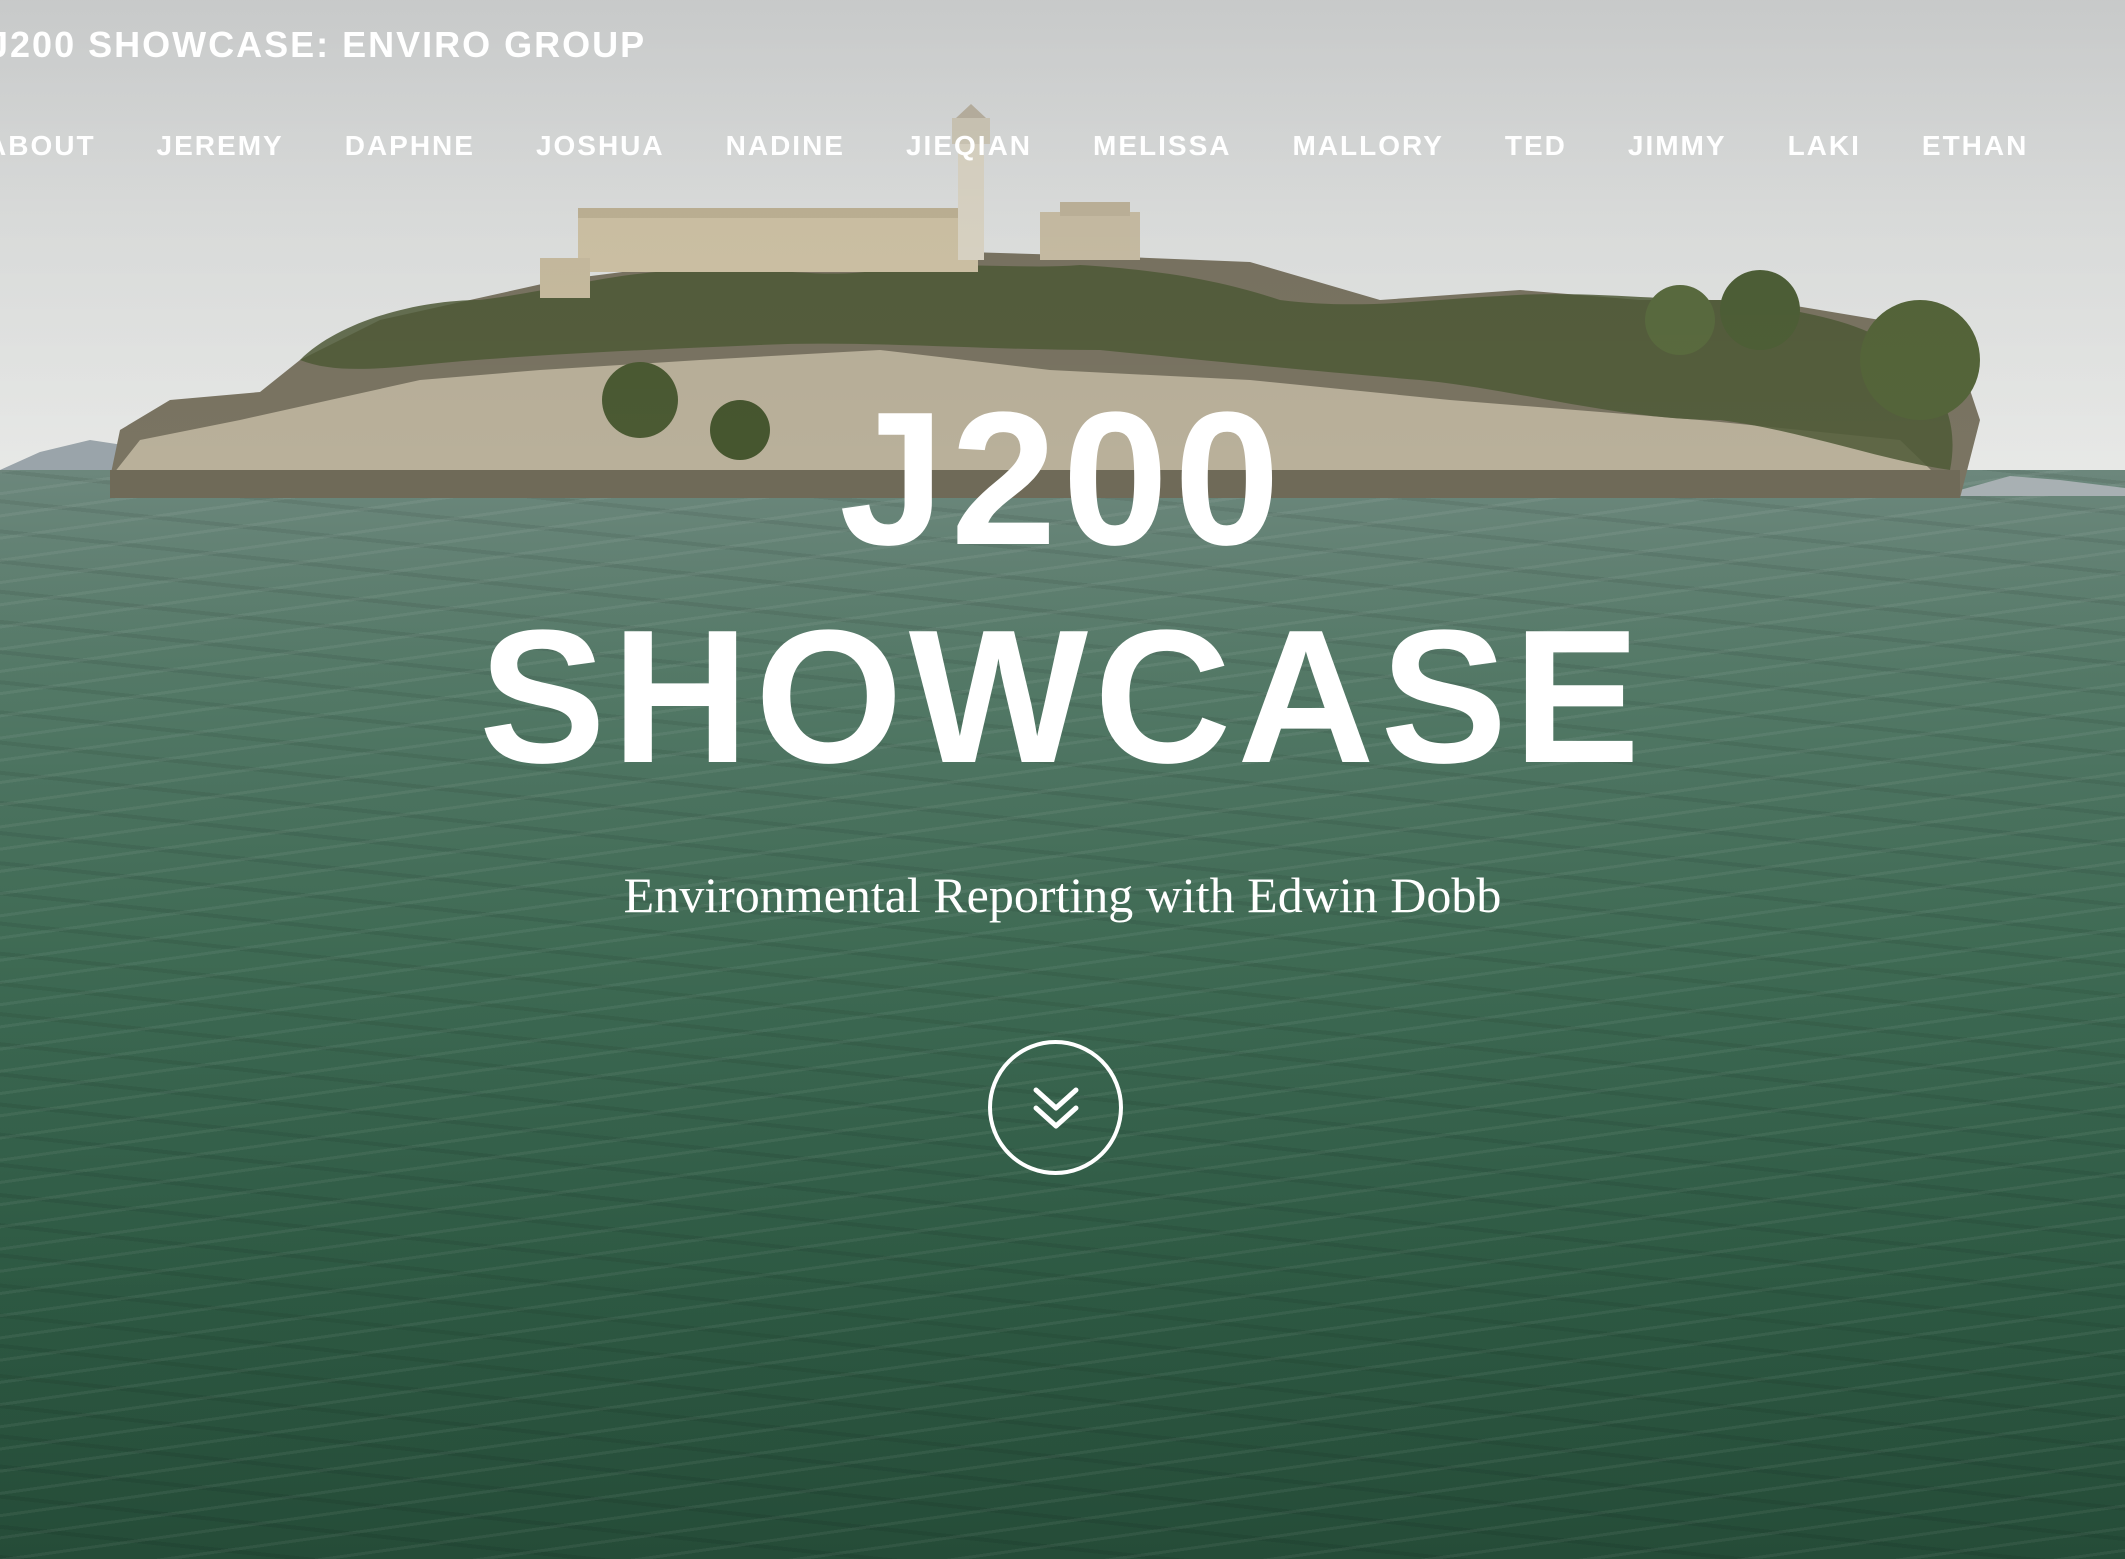  What do you see at coordinates (1062, 697) in the screenshot?
I see `hero-headline-line2: SHOWCASE` at bounding box center [1062, 697].